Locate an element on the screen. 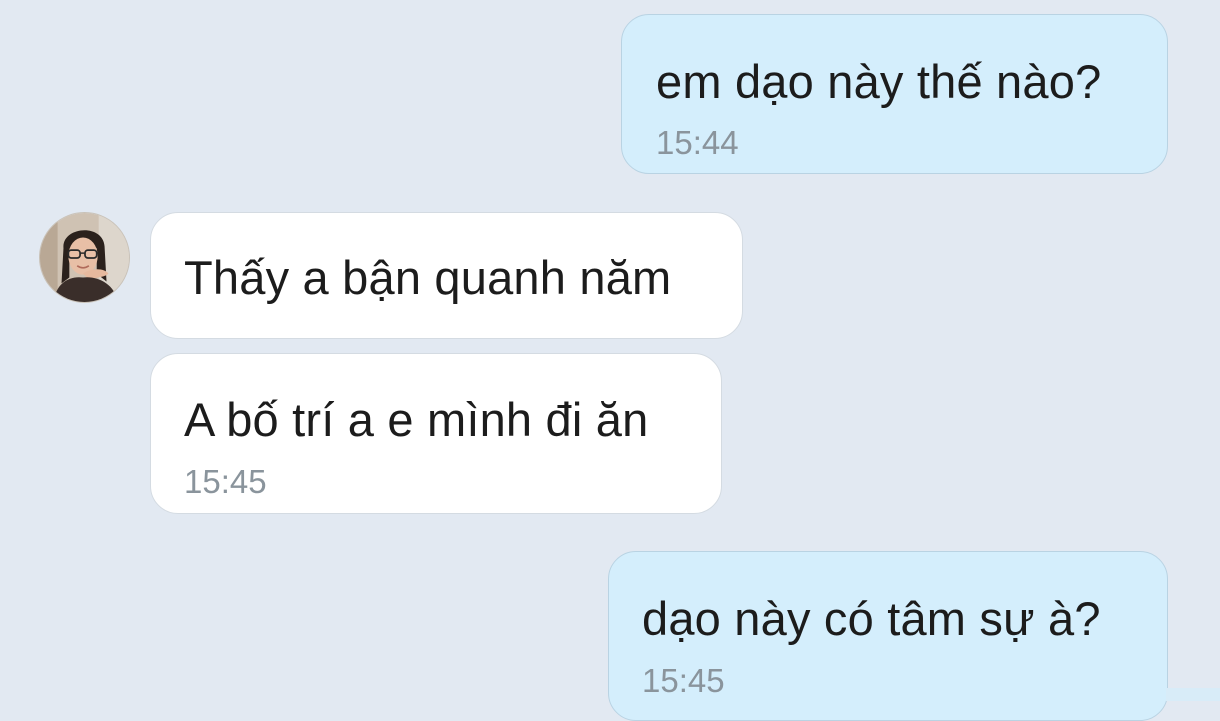 Image resolution: width=1220 pixels, height=721 pixels. incoming-message: Thấy a bận quanh năm is located at coordinates (446, 275).